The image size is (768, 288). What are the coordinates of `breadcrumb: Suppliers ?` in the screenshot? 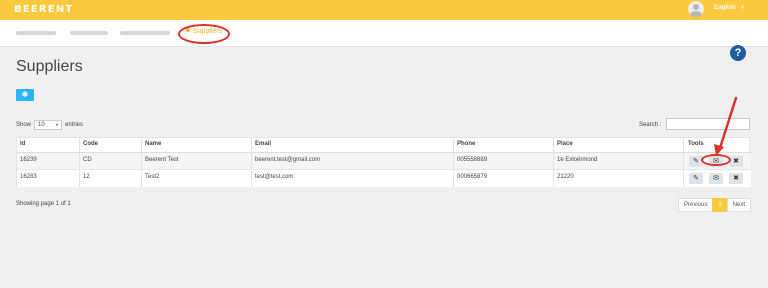 It's located at (384, 40).